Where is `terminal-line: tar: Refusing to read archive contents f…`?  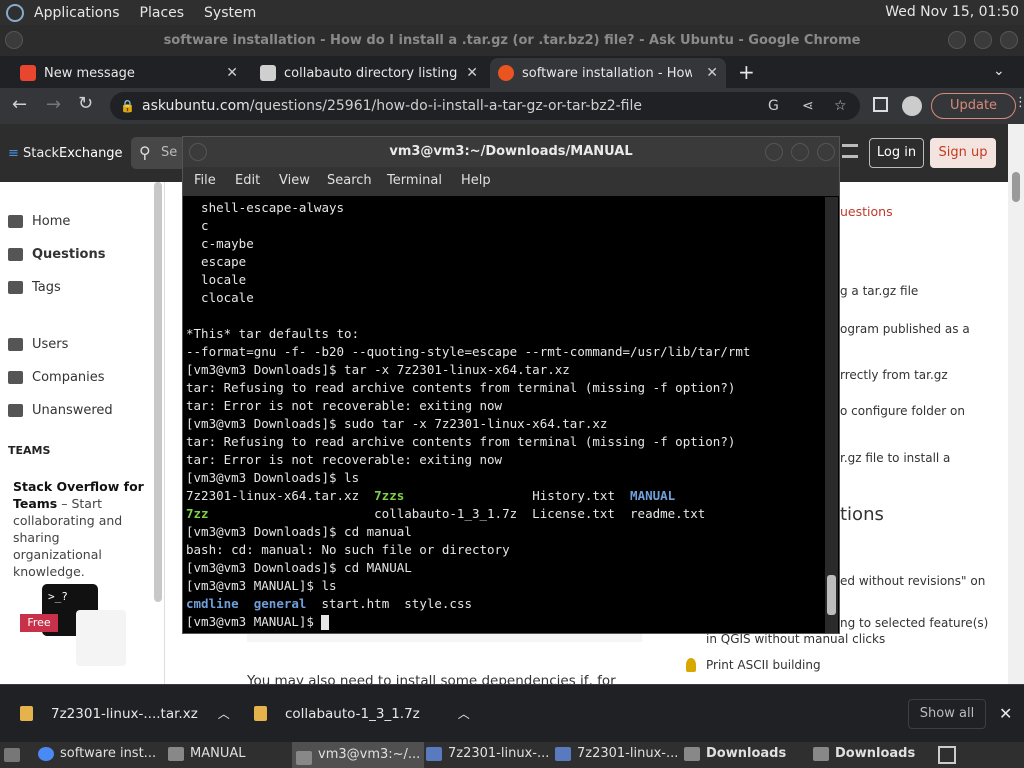
terminal-line: tar: Refusing to read archive contents f… is located at coordinates (461, 441).